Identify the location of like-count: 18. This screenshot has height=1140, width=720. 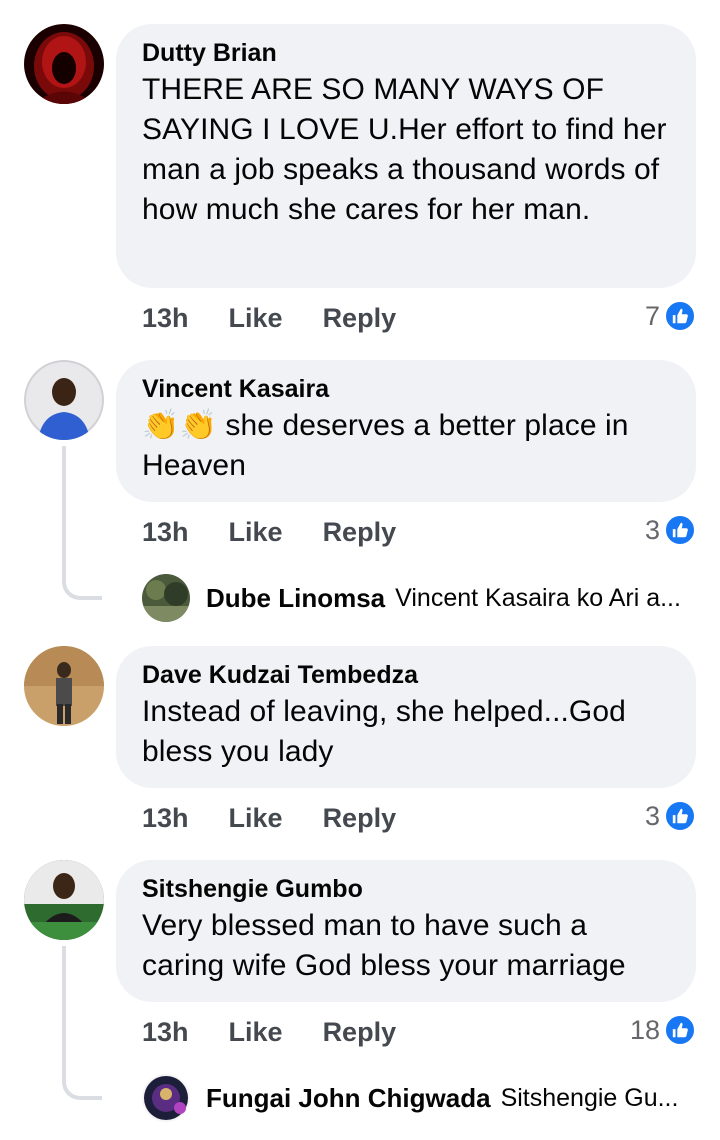
(644, 1029).